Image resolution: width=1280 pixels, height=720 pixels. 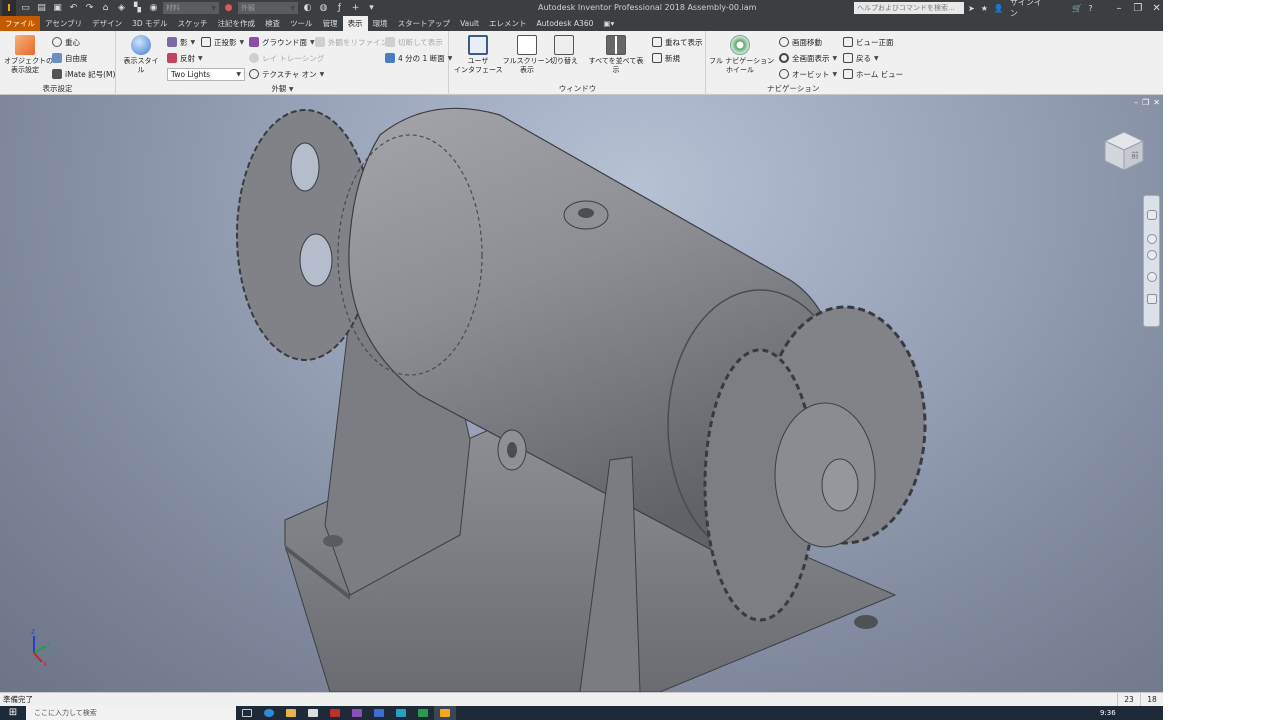 I want to click on shadows-button: 影 ▼, so click(x=181, y=42).